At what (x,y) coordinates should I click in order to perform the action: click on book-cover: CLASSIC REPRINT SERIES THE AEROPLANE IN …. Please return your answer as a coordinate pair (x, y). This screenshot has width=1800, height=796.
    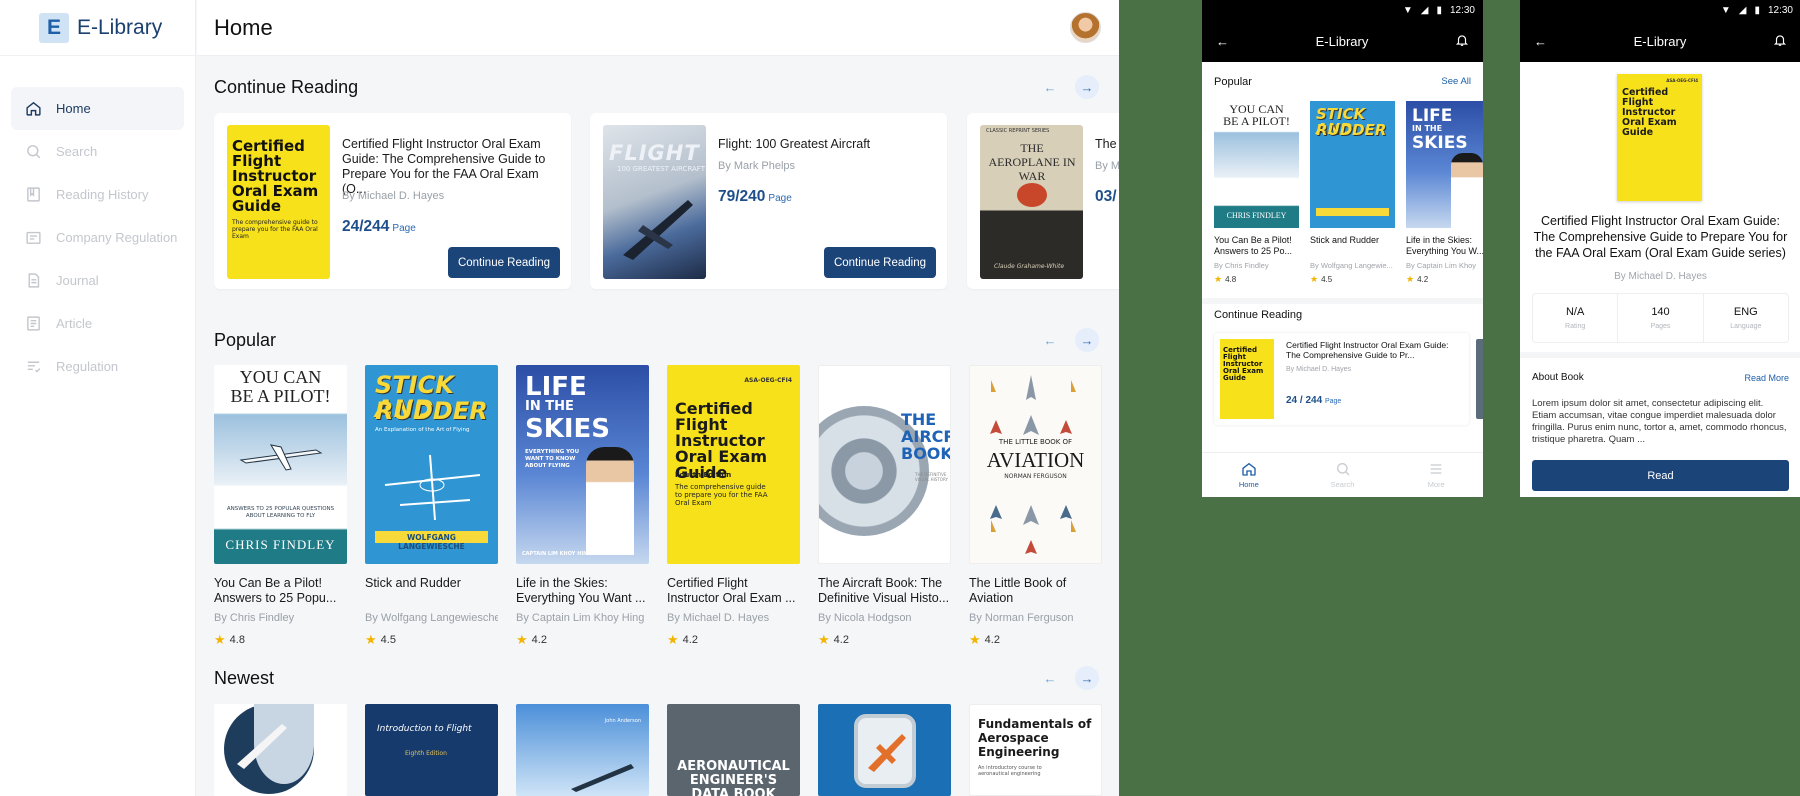
    Looking at the image, I should click on (1031, 202).